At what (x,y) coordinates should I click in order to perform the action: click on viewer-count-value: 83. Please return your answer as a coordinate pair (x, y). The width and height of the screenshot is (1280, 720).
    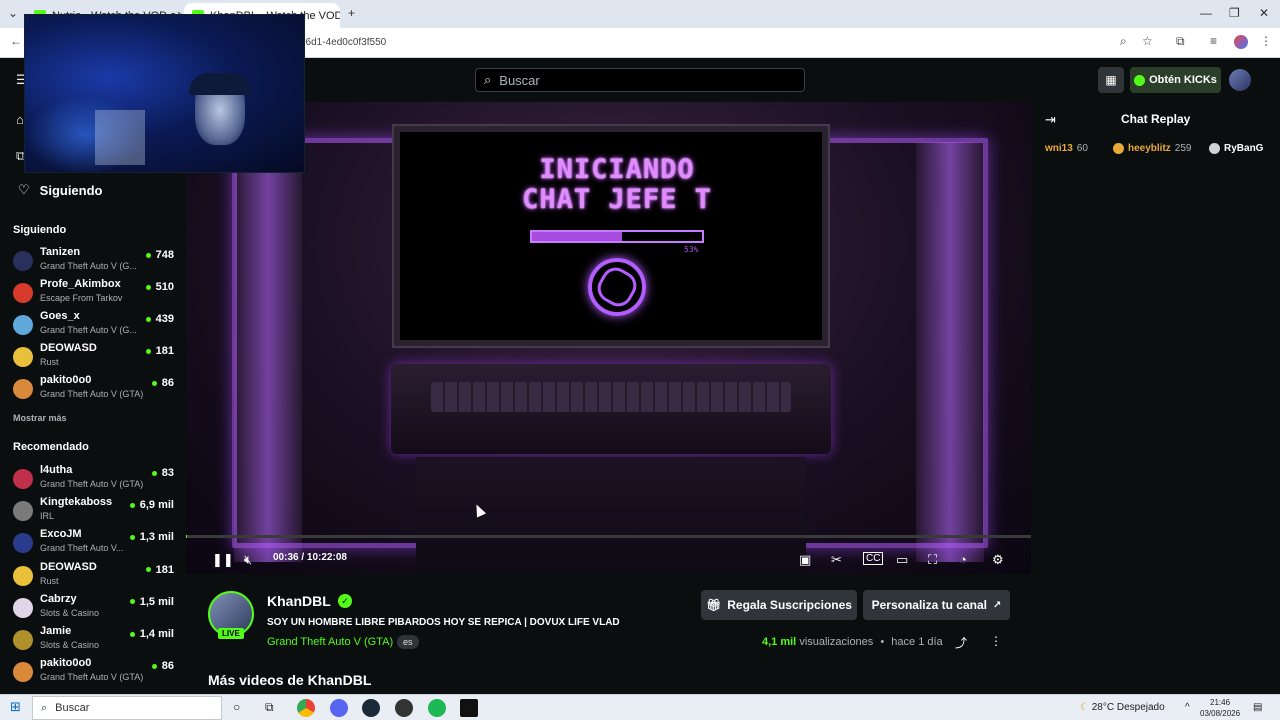
    Looking at the image, I should click on (167, 473).